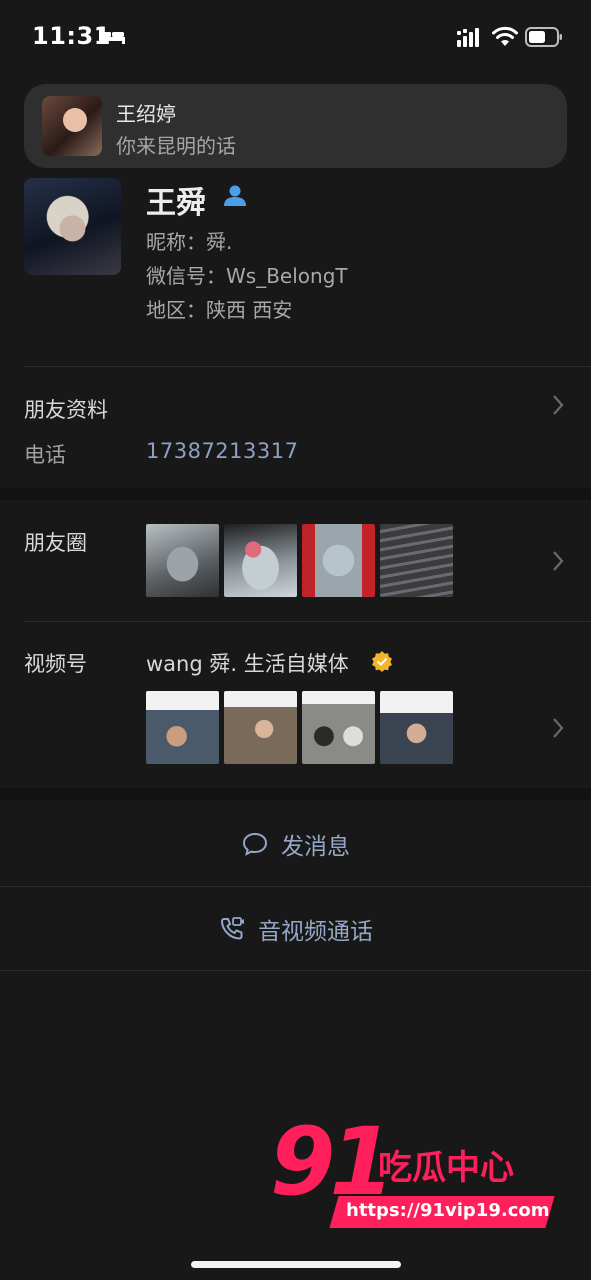 The height and width of the screenshot is (1280, 591). I want to click on sender-avatar, so click(72, 126).